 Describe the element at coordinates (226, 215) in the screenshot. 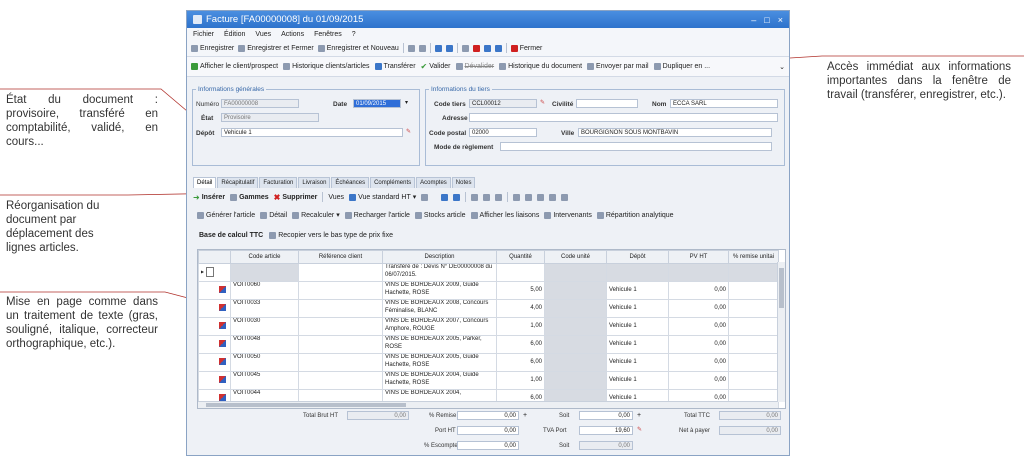

I see `generate-article-button: Générer l'article` at that location.